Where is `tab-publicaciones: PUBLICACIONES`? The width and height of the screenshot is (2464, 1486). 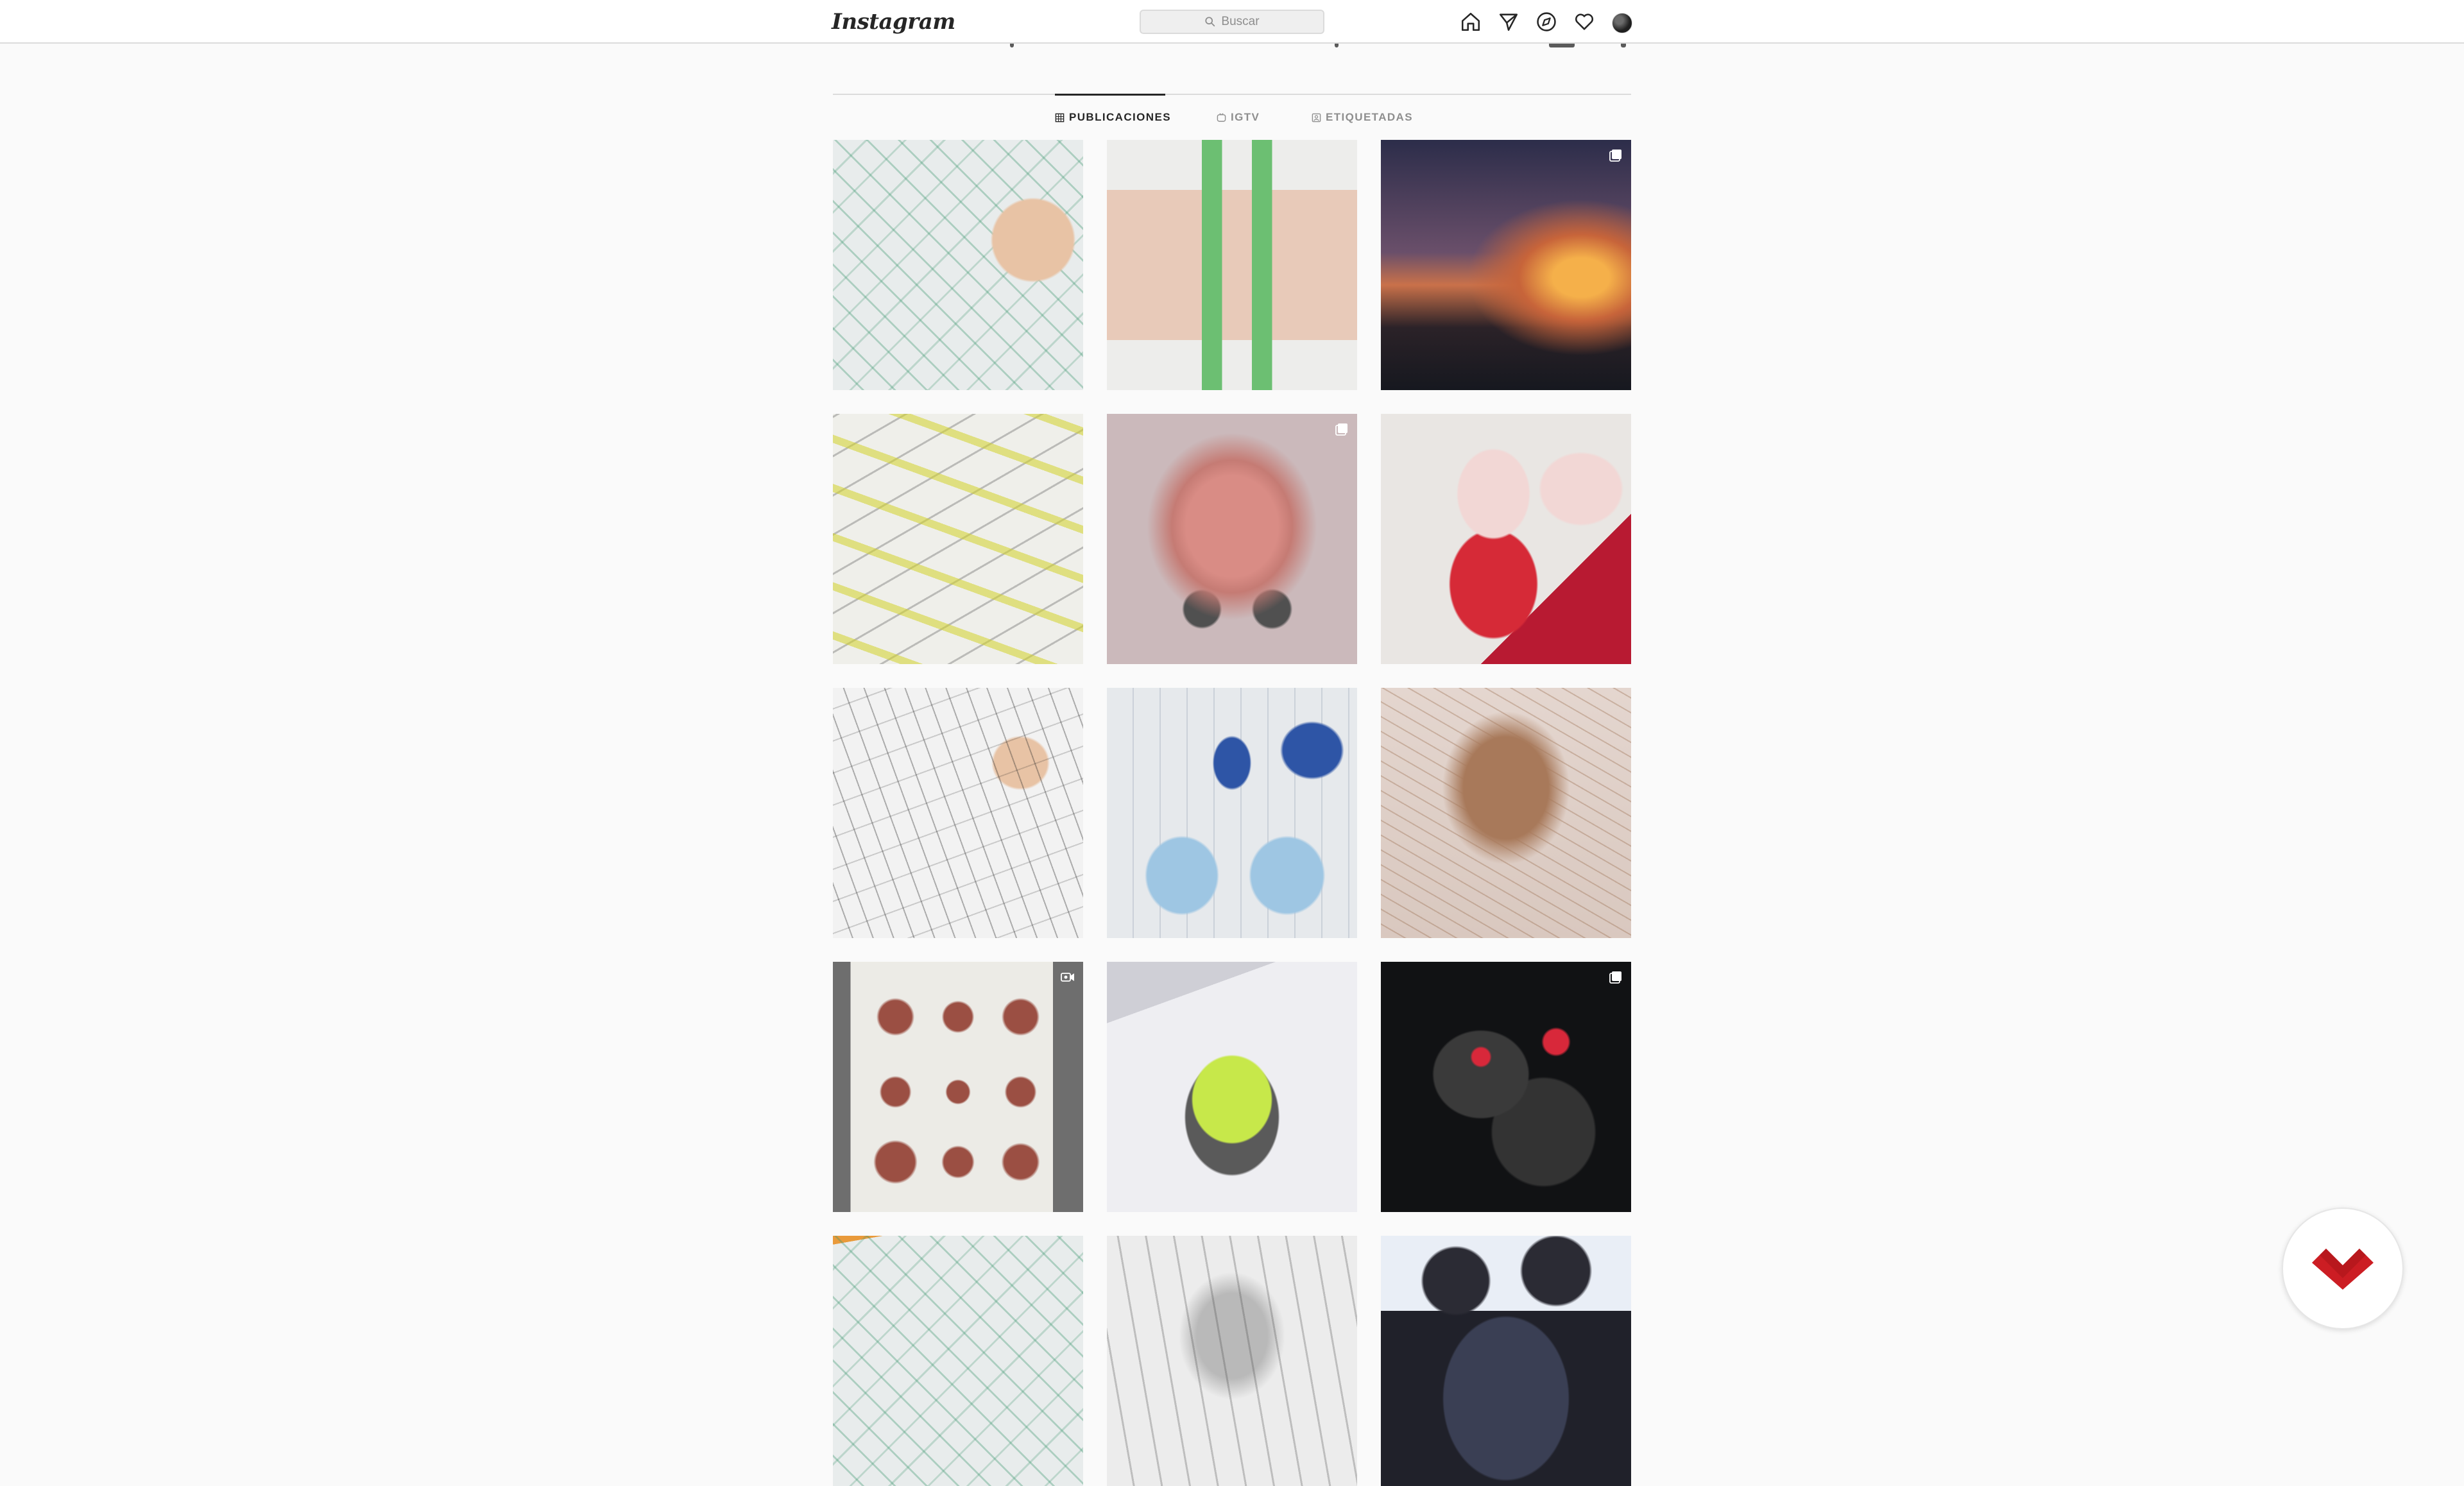
tab-publicaciones: PUBLICACIONES is located at coordinates (1113, 117).